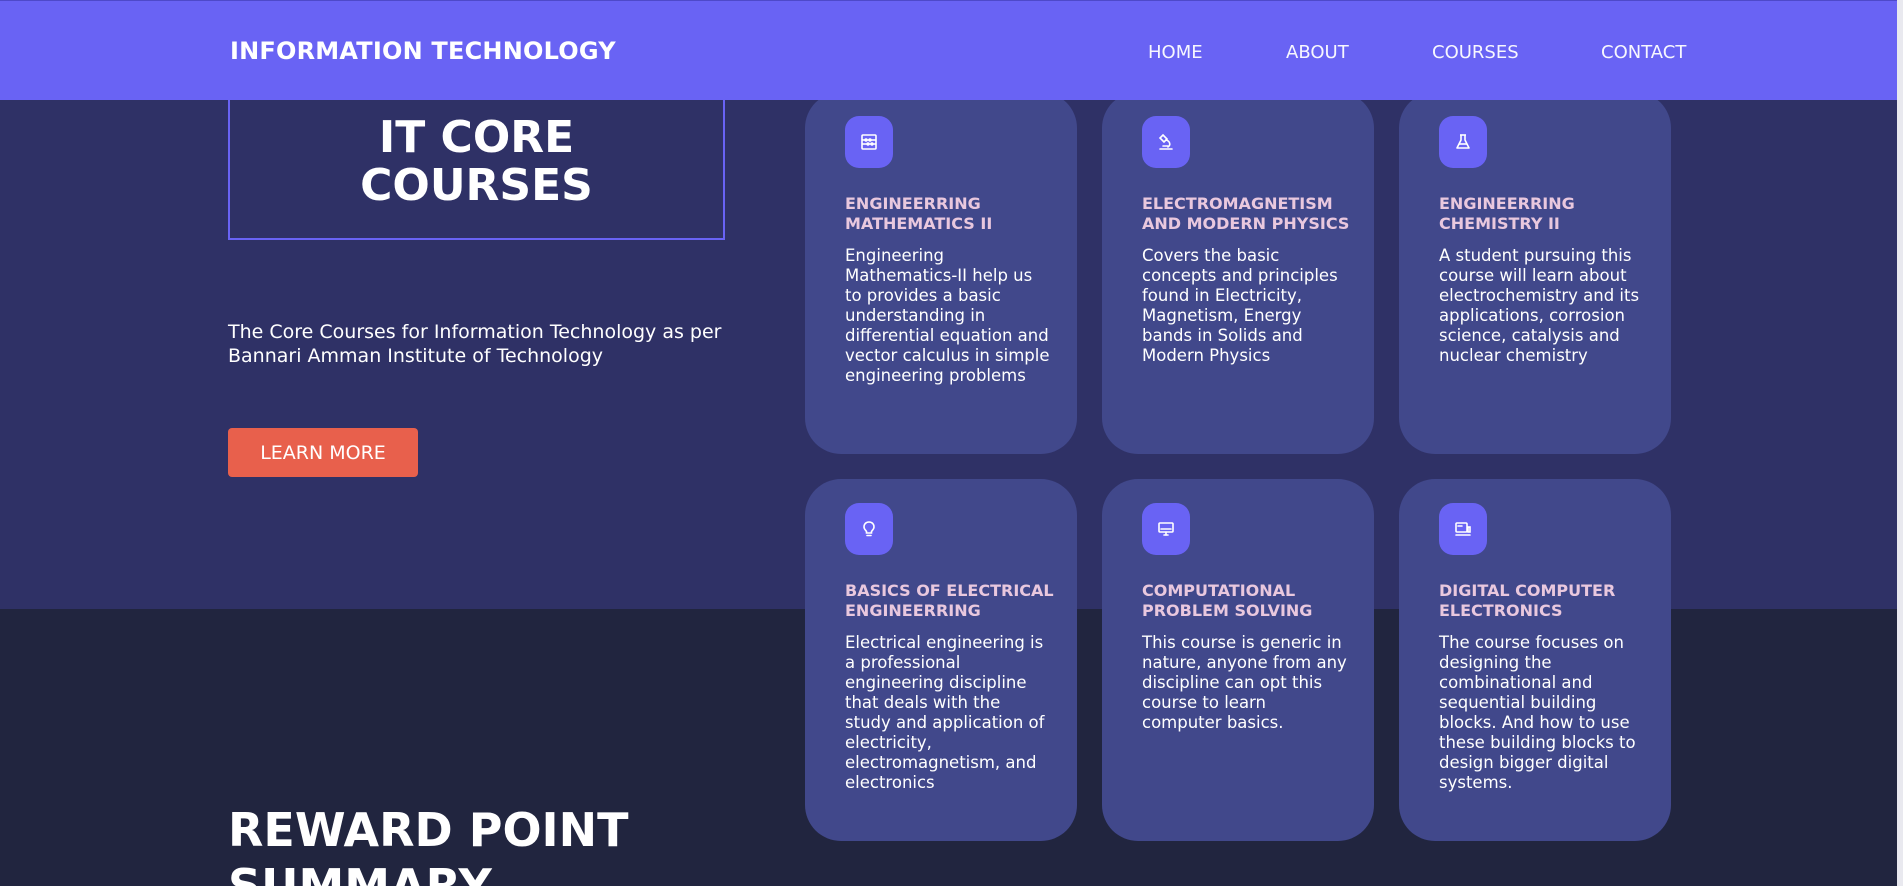 The height and width of the screenshot is (886, 1903). Describe the element at coordinates (476, 185) in the screenshot. I see `page-title-line2: COURSES` at that location.